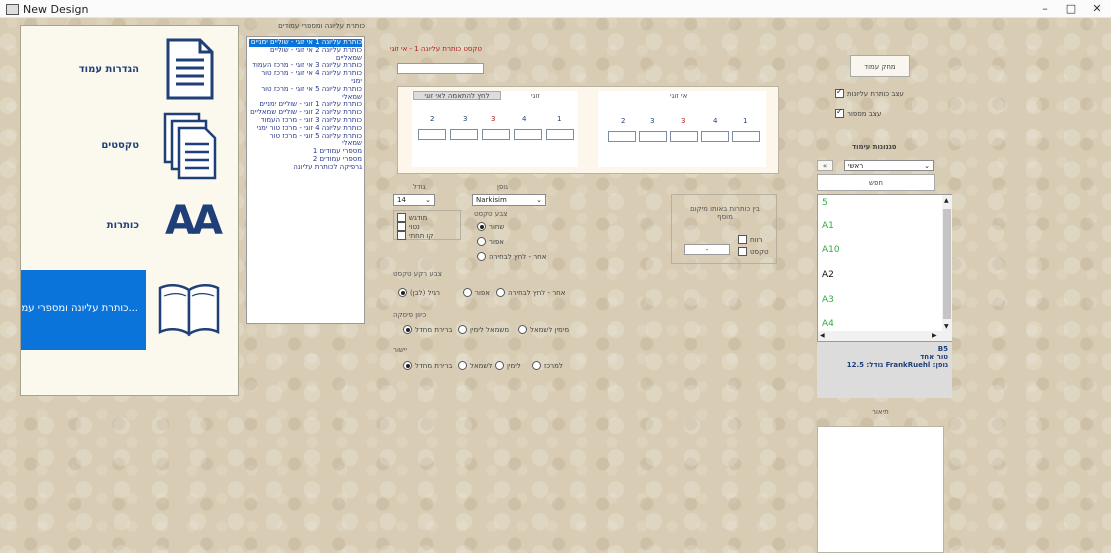 The image size is (1111, 553). What do you see at coordinates (839, 92) in the screenshot?
I see `format-header-checkbox` at bounding box center [839, 92].